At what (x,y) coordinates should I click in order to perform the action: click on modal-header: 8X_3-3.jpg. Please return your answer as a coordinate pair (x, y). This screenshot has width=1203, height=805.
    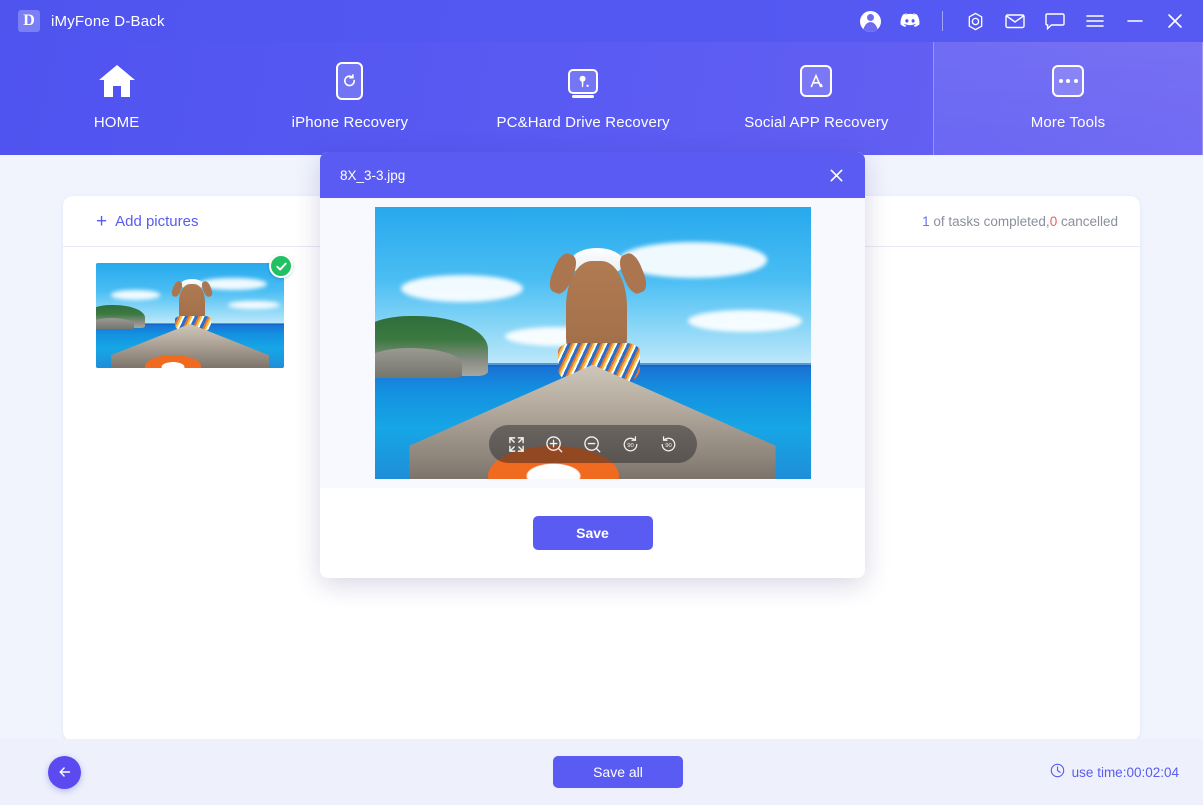
    Looking at the image, I should click on (592, 175).